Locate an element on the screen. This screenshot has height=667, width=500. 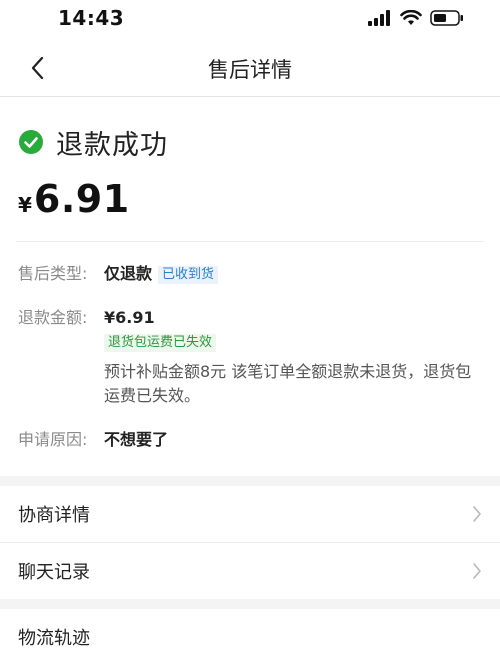
refund-amount-value: 6.91 is located at coordinates (81, 199).